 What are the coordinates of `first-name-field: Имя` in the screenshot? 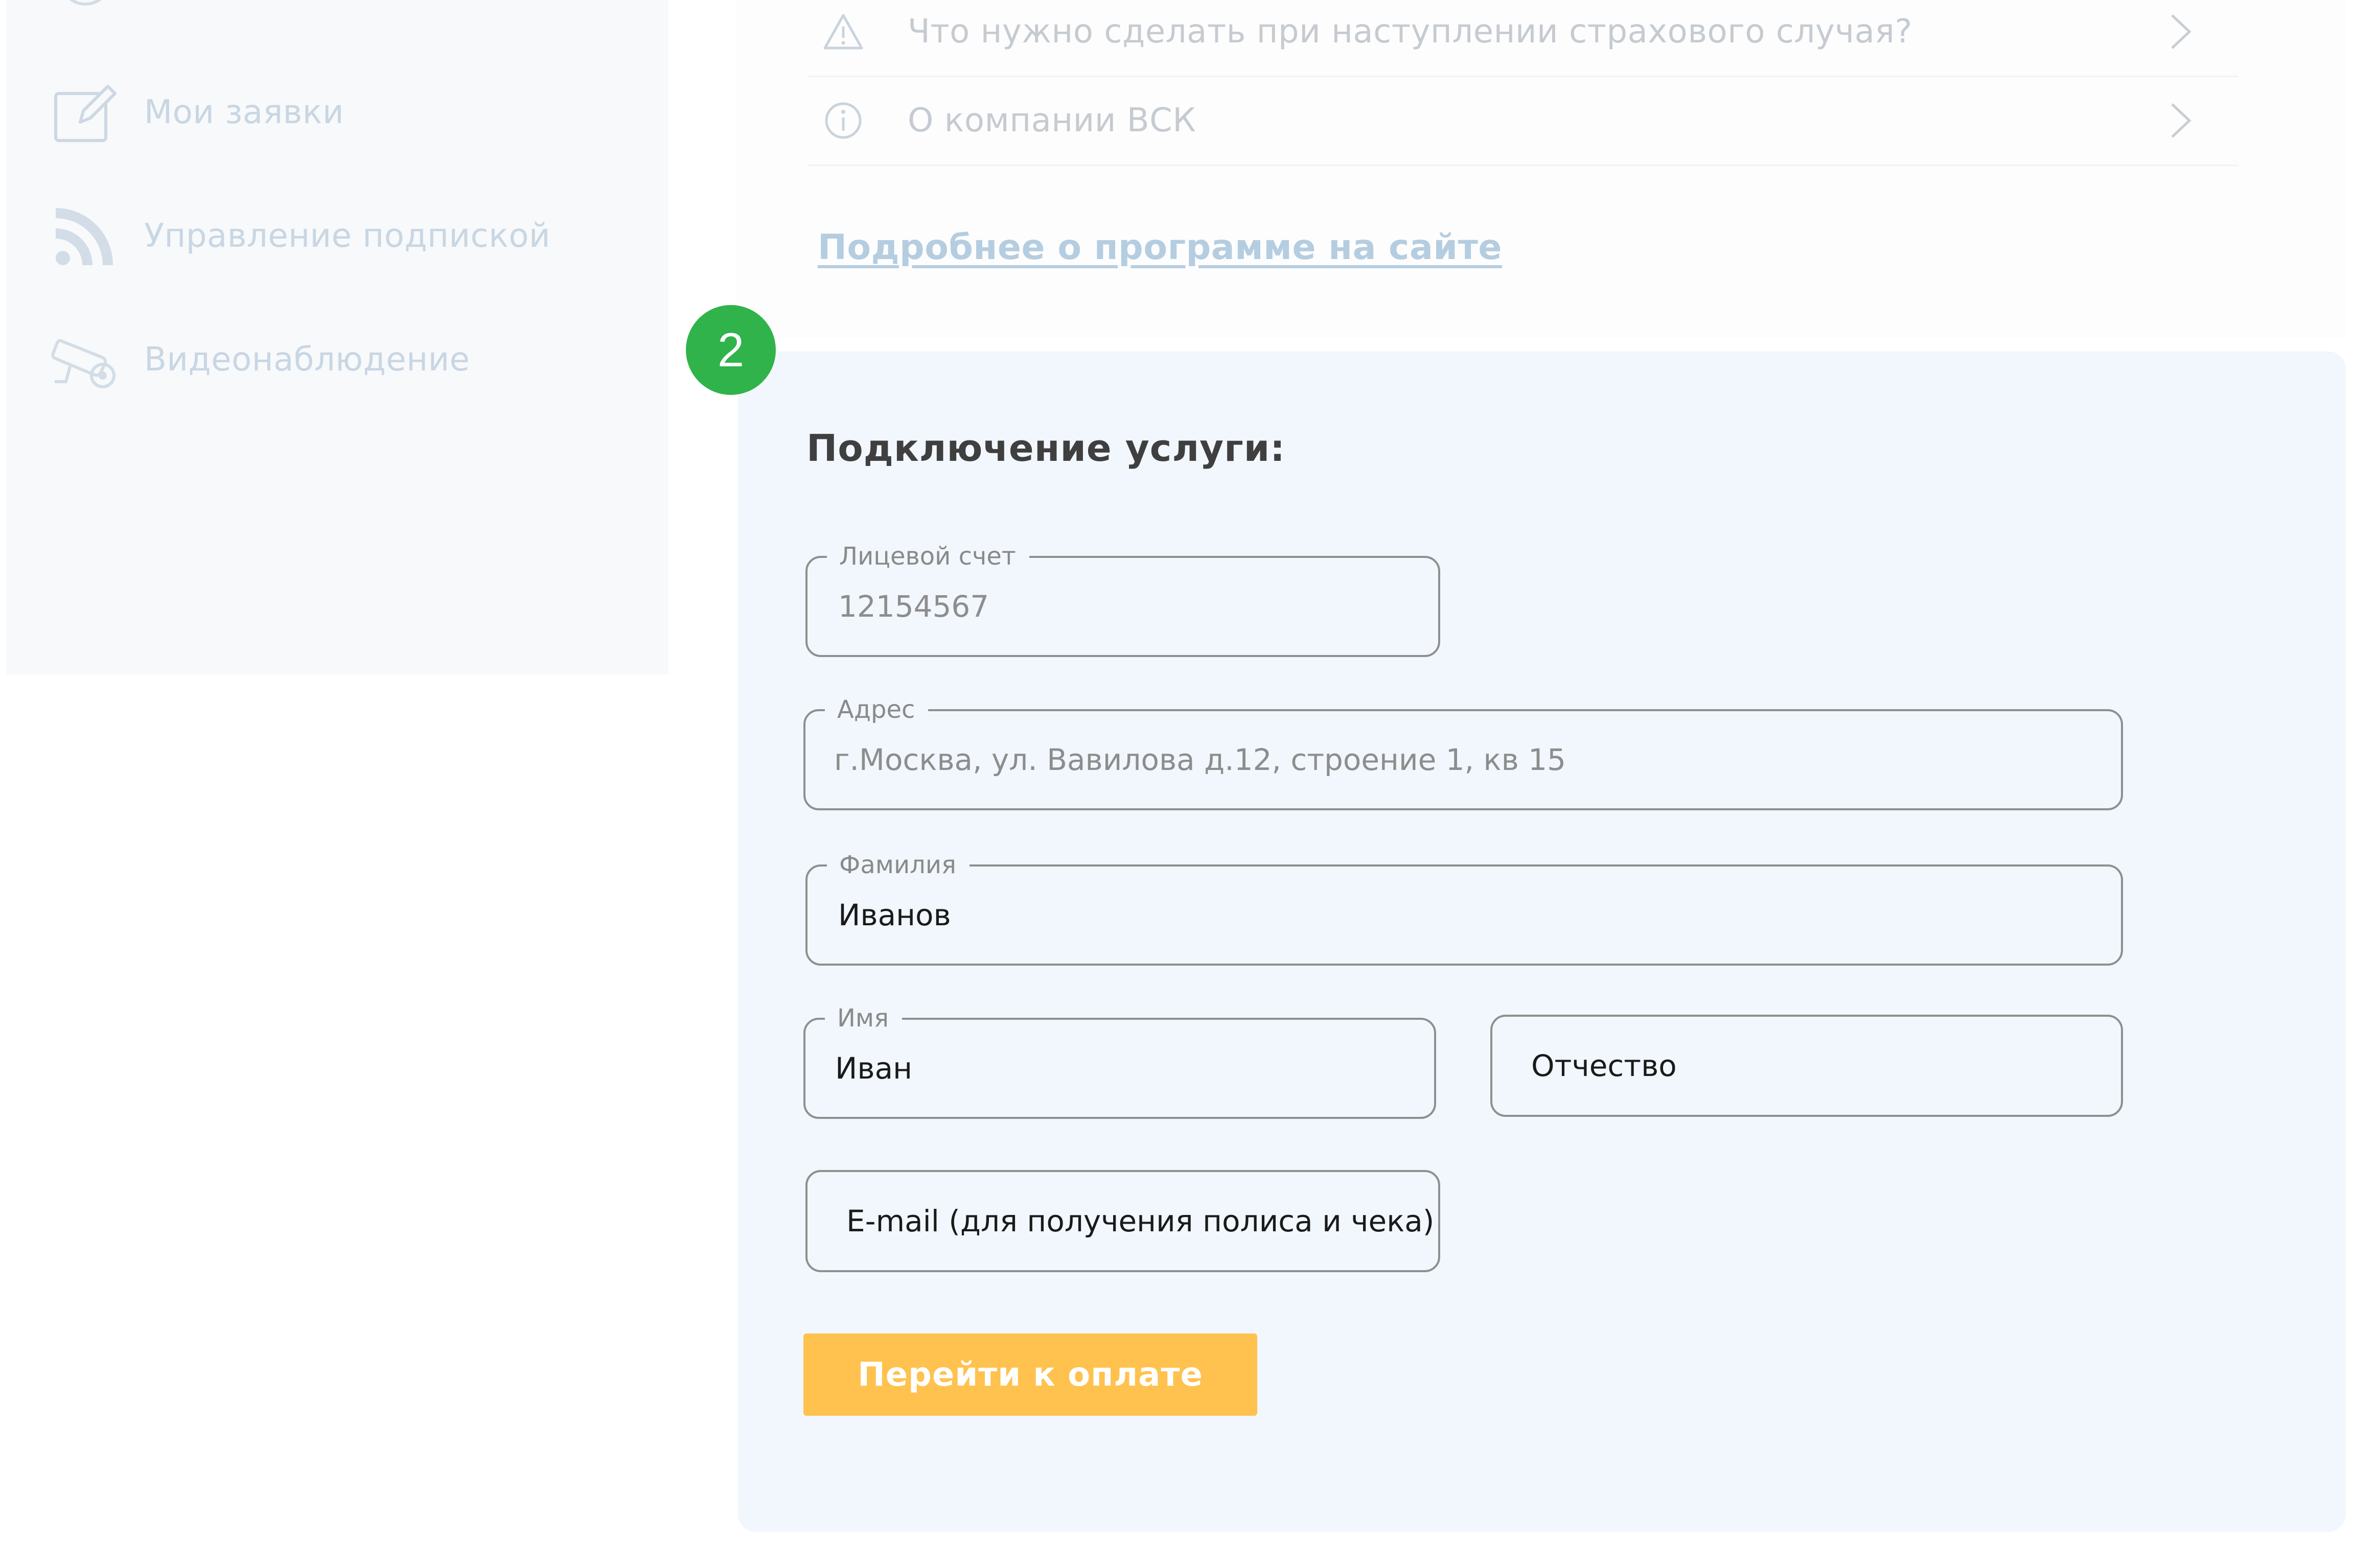 It's located at (1119, 1061).